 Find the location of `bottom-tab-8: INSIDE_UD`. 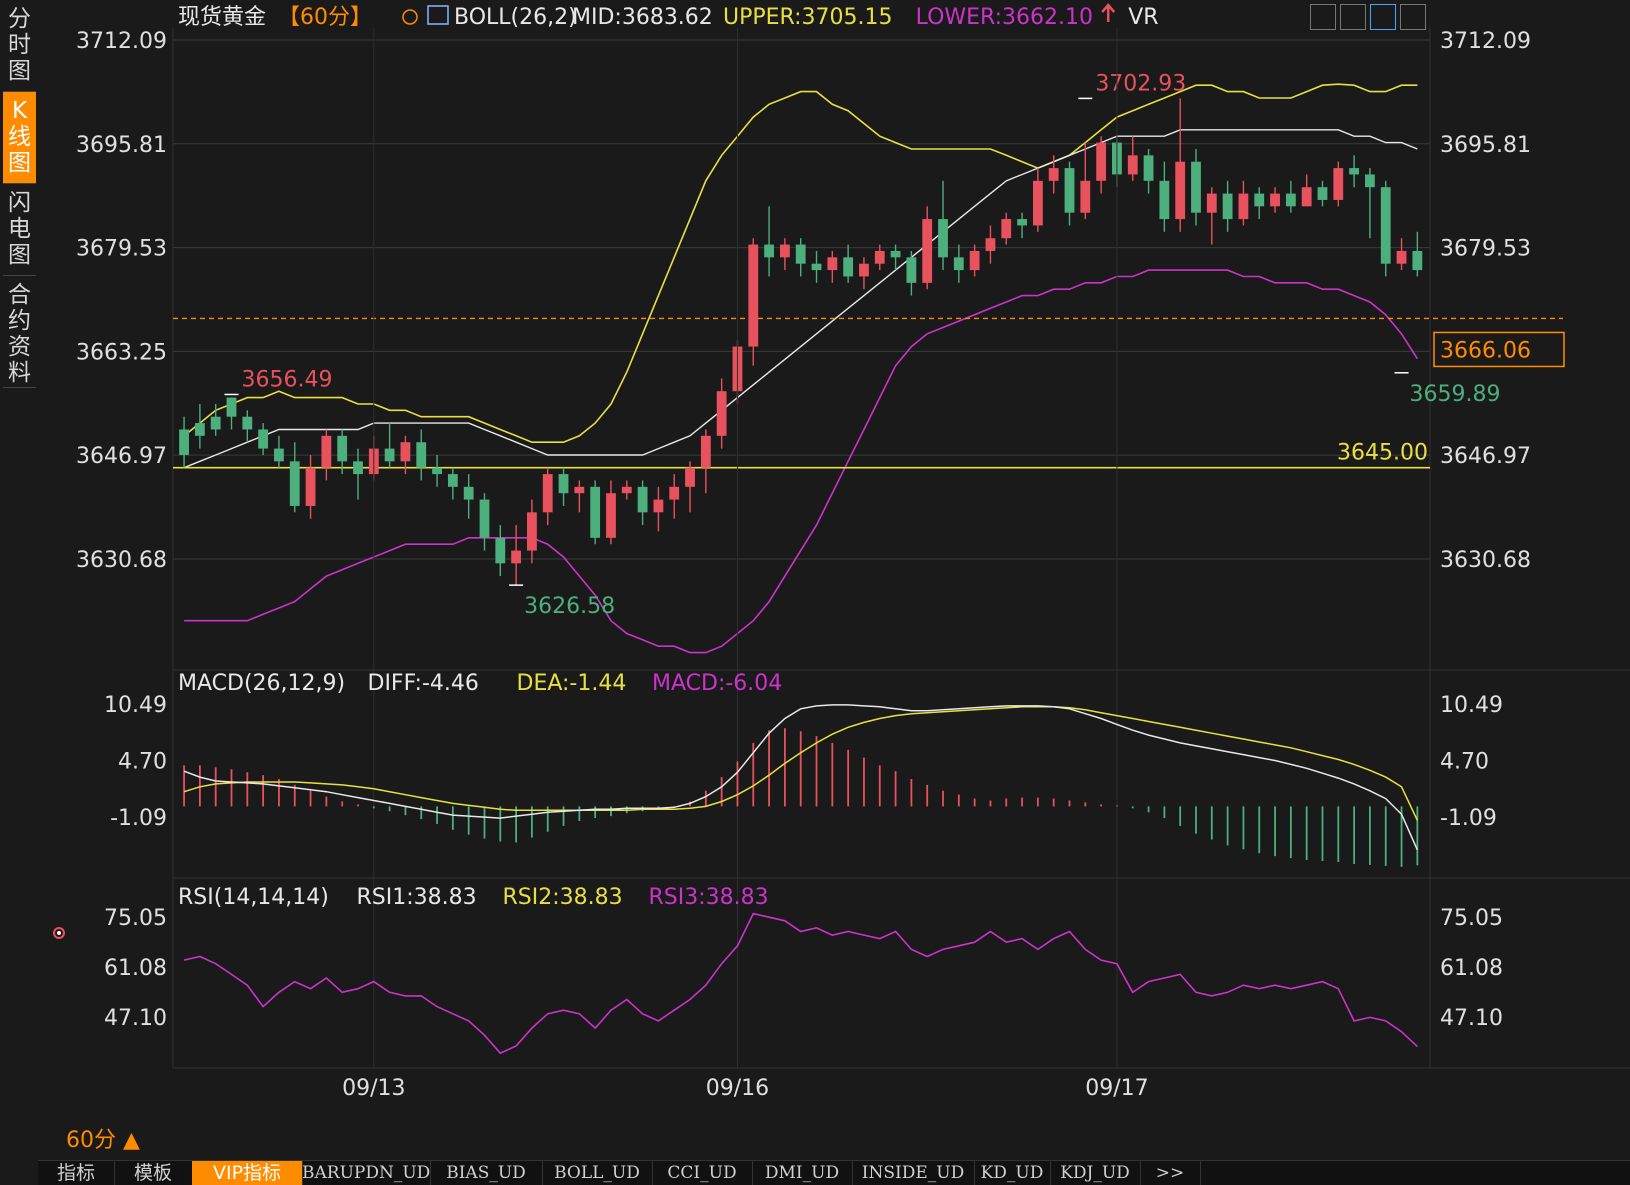

bottom-tab-8: INSIDE_UD is located at coordinates (913, 1173).